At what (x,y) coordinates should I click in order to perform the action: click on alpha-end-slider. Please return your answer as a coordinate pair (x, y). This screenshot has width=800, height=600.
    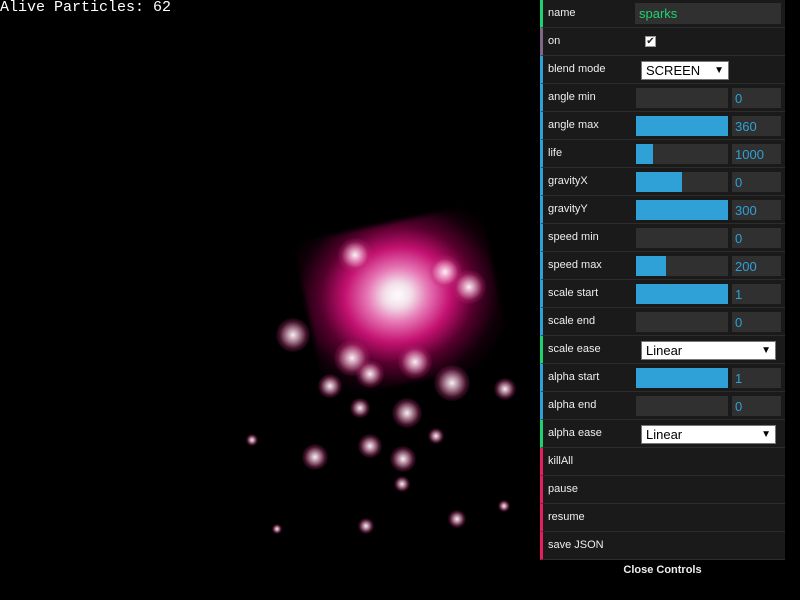
    Looking at the image, I should click on (682, 406).